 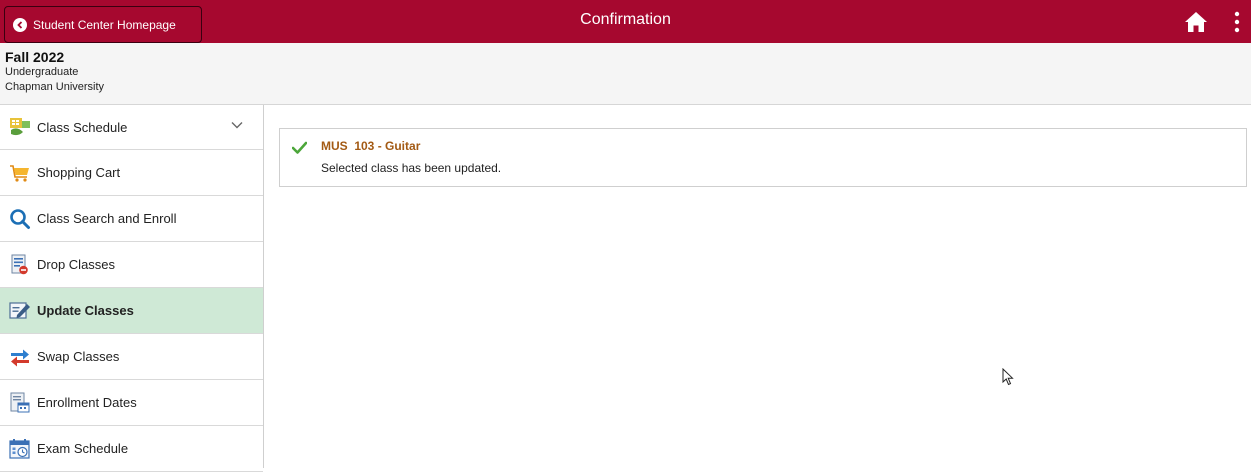 What do you see at coordinates (79, 172) in the screenshot?
I see `sidebar-item-label: Shopping Cart` at bounding box center [79, 172].